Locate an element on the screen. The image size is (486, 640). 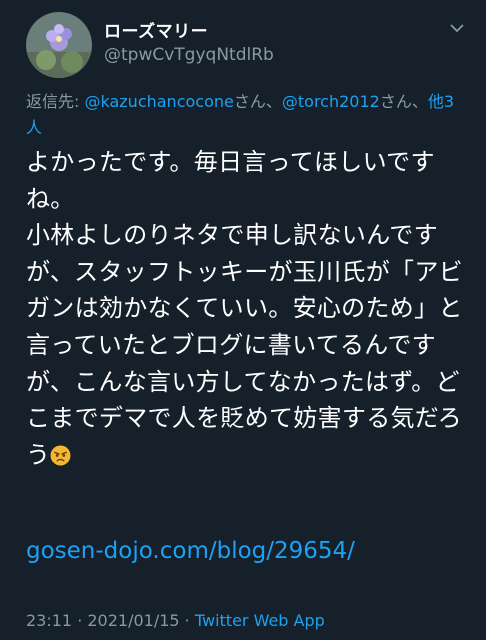
avatar is located at coordinates (59, 45).